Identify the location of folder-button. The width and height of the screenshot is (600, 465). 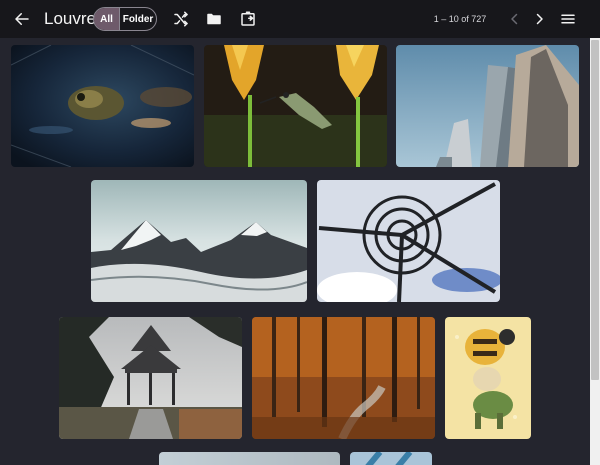
(214, 19).